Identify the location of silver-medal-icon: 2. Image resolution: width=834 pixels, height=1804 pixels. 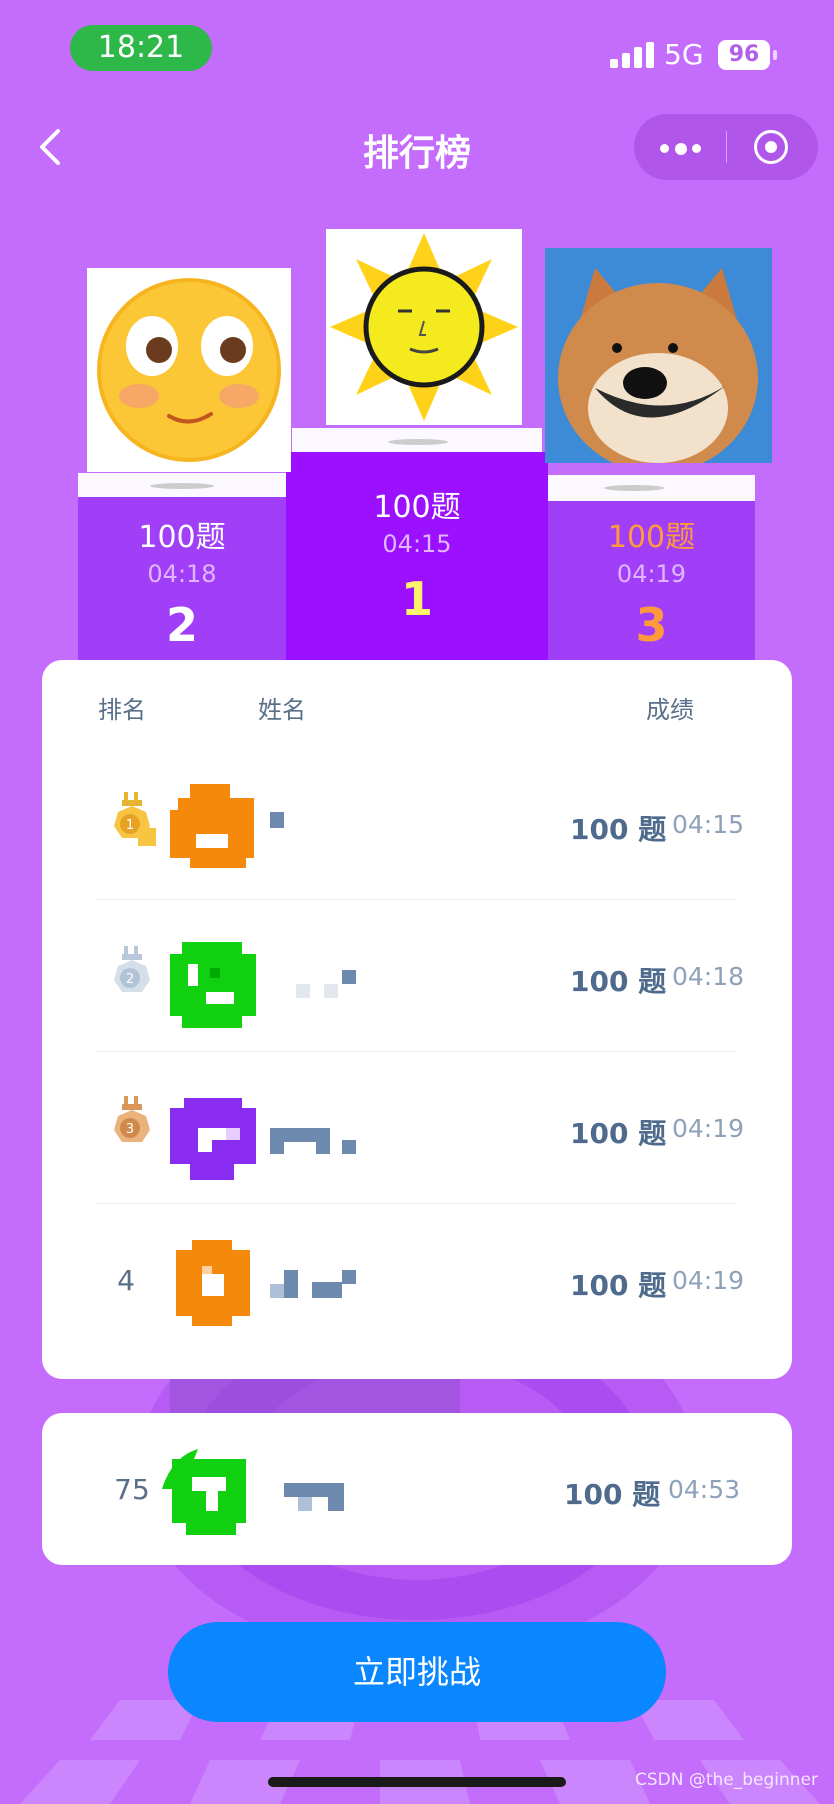
(132, 969).